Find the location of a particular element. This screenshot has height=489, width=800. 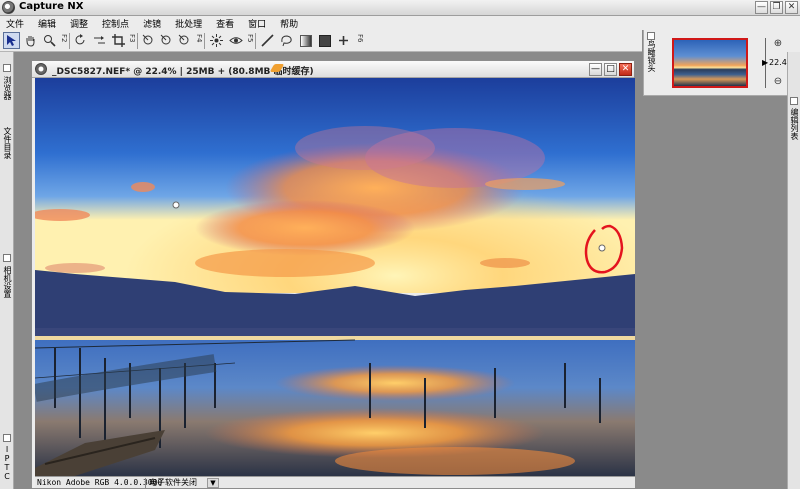

fkey-label: F5 is located at coordinates (250, 38).